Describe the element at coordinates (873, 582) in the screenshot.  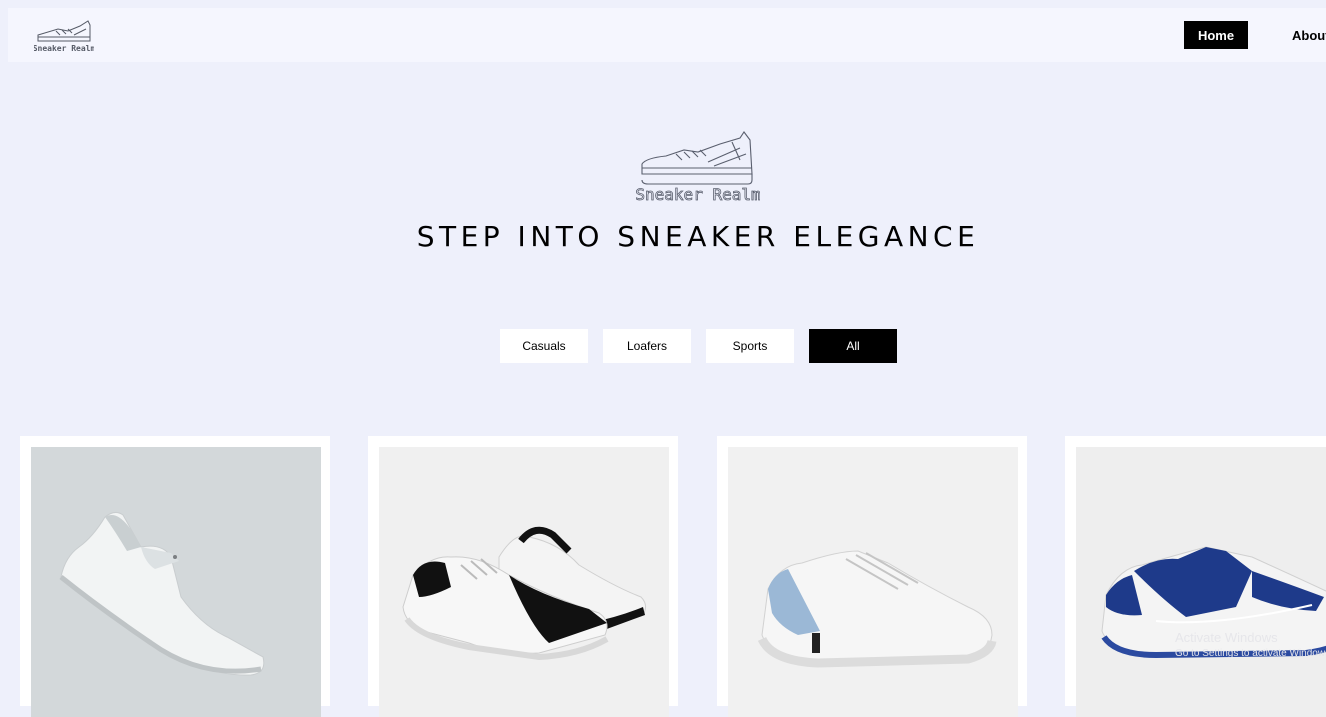
I see `product-image-white-blue-accent-sneaker` at that location.